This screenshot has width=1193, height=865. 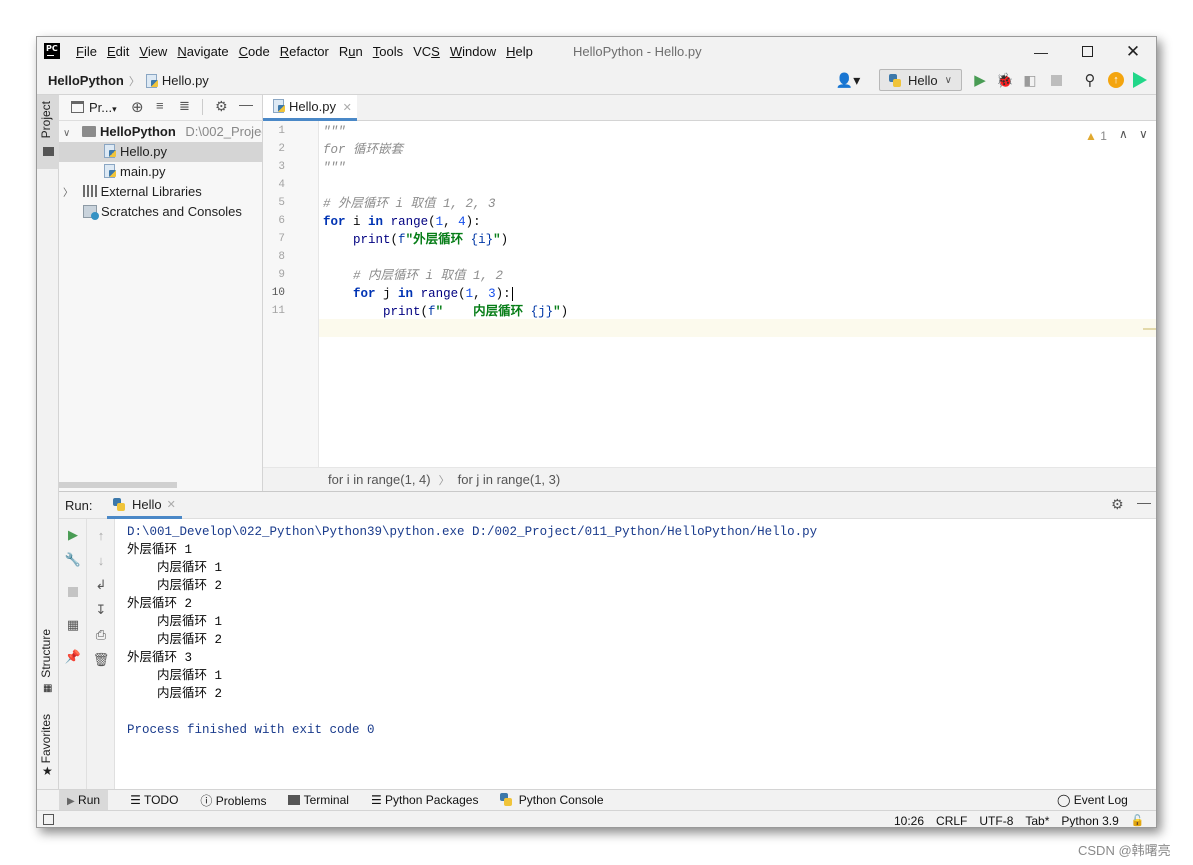 I want to click on menu-item-help: Help, so click(x=519, y=51).